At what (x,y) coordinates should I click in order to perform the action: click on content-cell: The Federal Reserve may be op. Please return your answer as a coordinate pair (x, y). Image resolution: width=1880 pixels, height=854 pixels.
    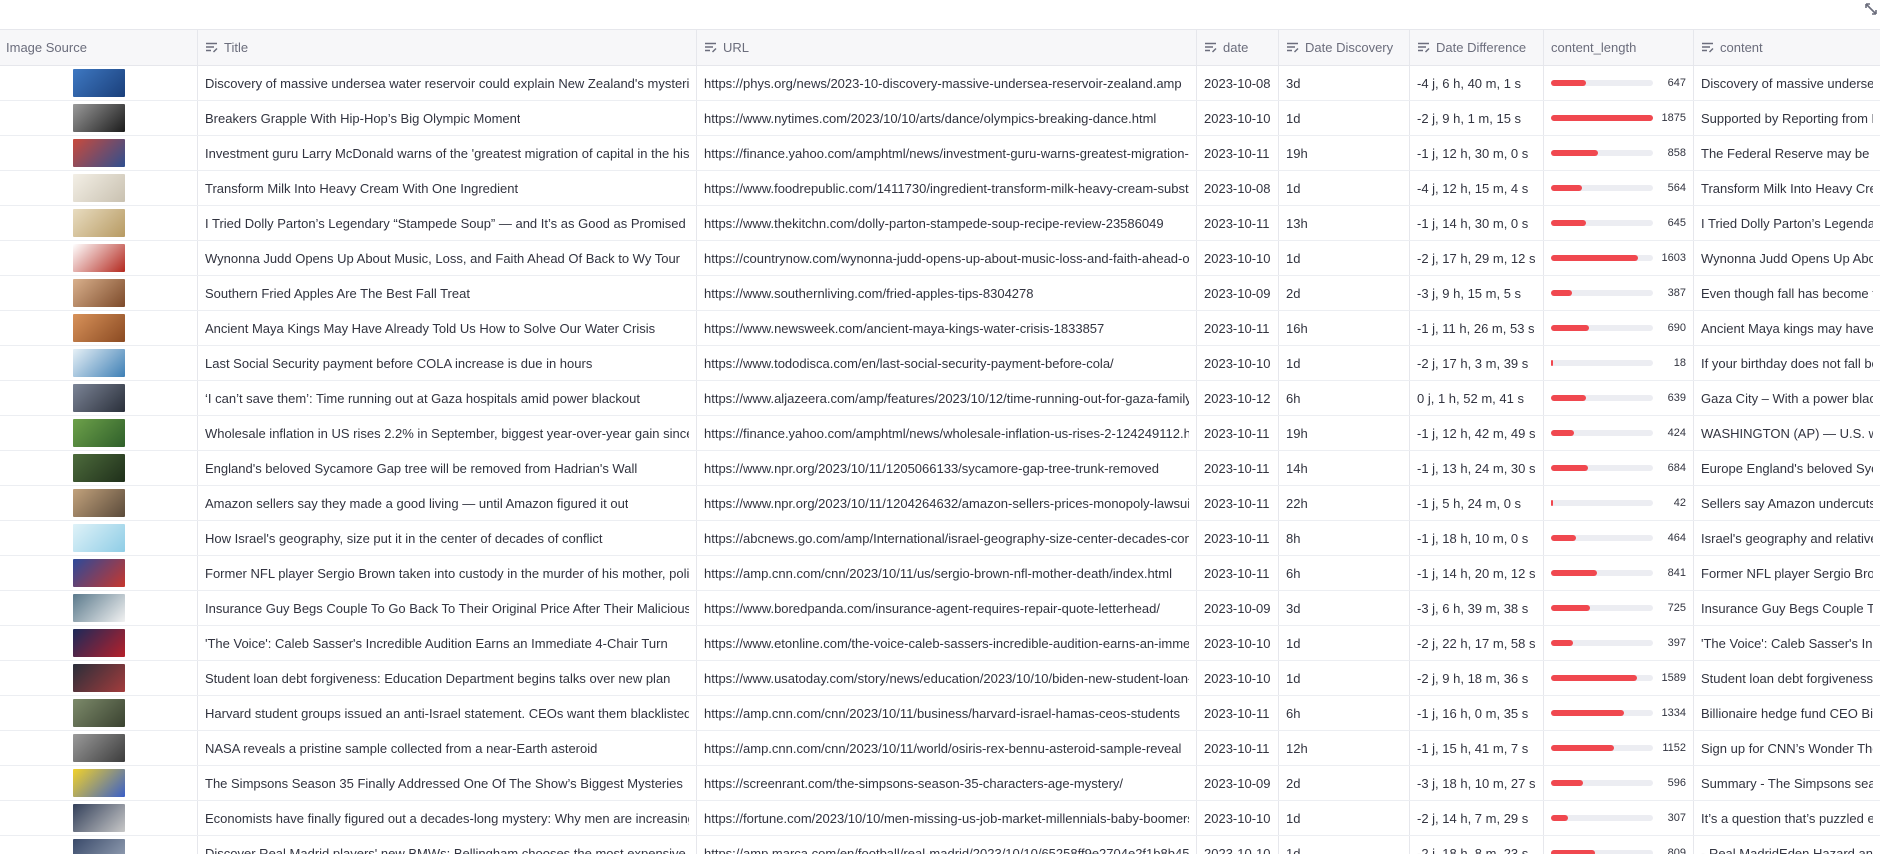
    Looking at the image, I should click on (1787, 153).